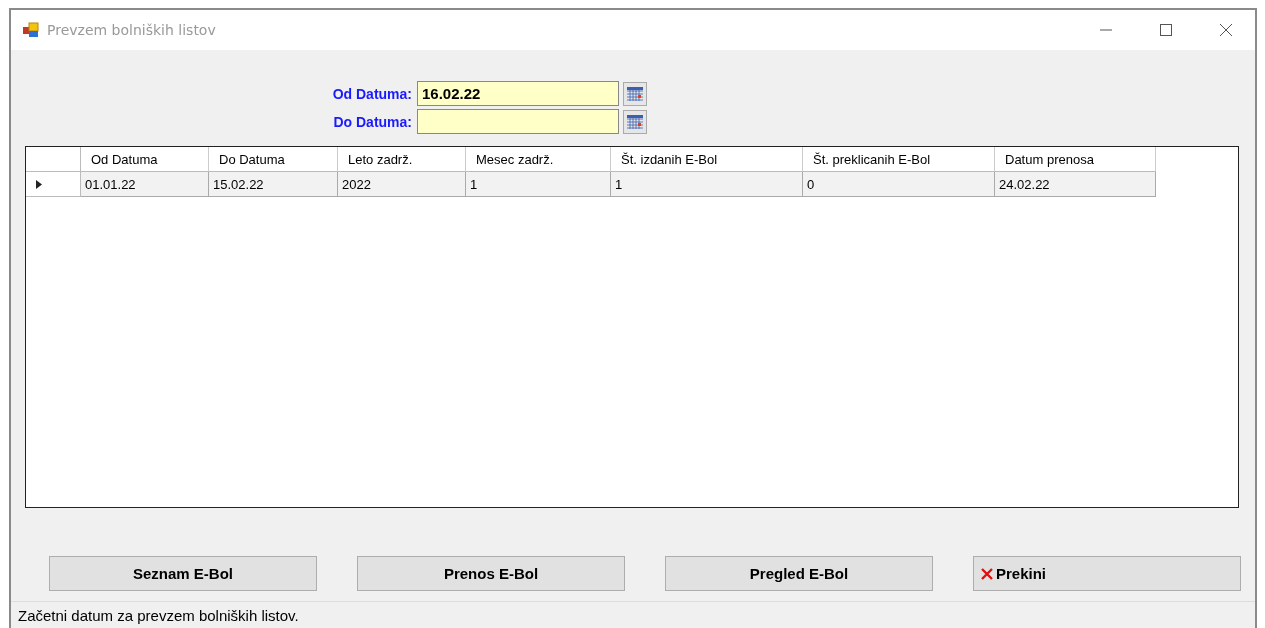 This screenshot has height=628, width=1265. I want to click on window-title: Prevzem bolniških listov, so click(131, 30).